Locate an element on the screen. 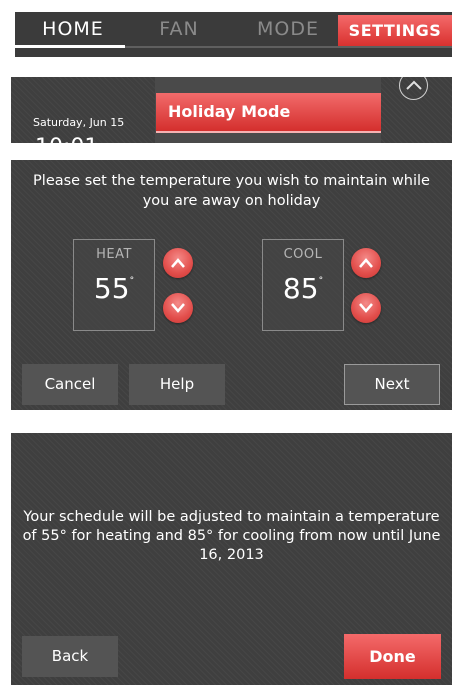  settings-menu-strip: Saturday, Jun 15 10:01 Holiday Mode is located at coordinates (231, 110).